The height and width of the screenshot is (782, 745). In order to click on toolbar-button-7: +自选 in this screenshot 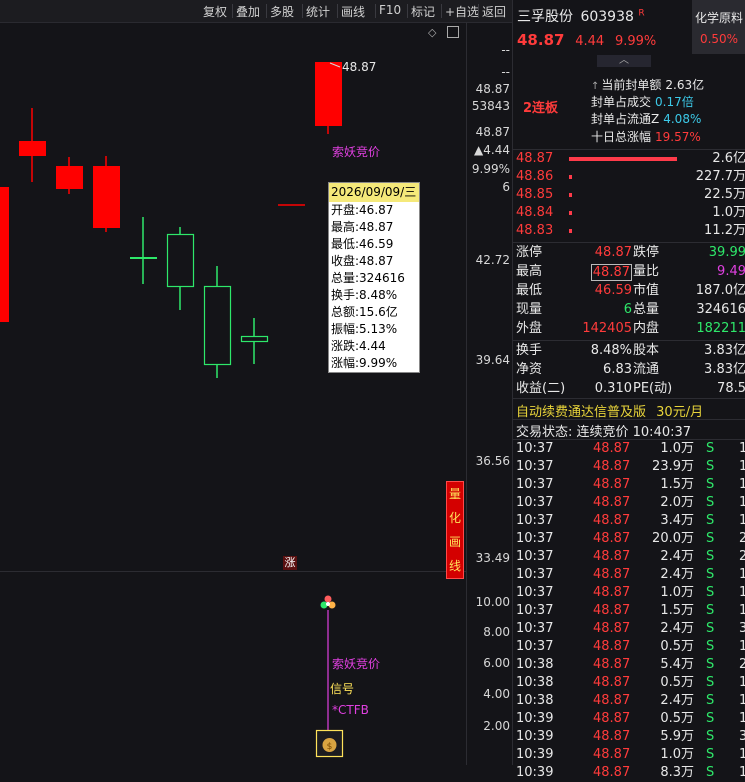, I will do `click(462, 11)`.